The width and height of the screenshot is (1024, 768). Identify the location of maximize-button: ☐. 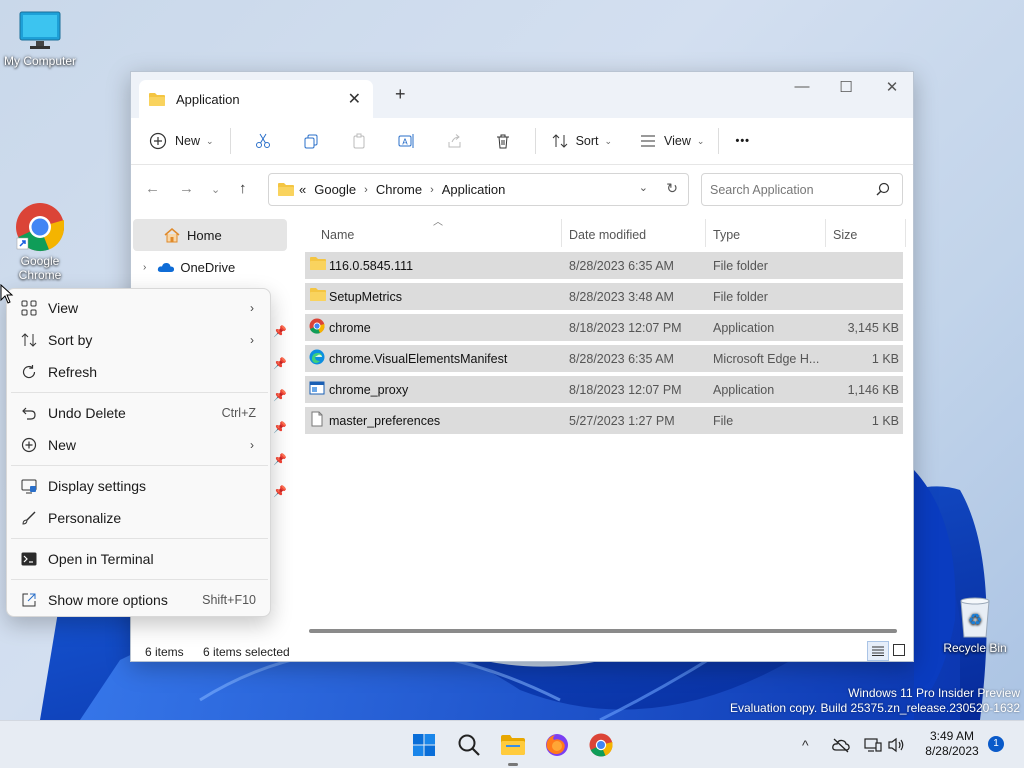
(846, 87).